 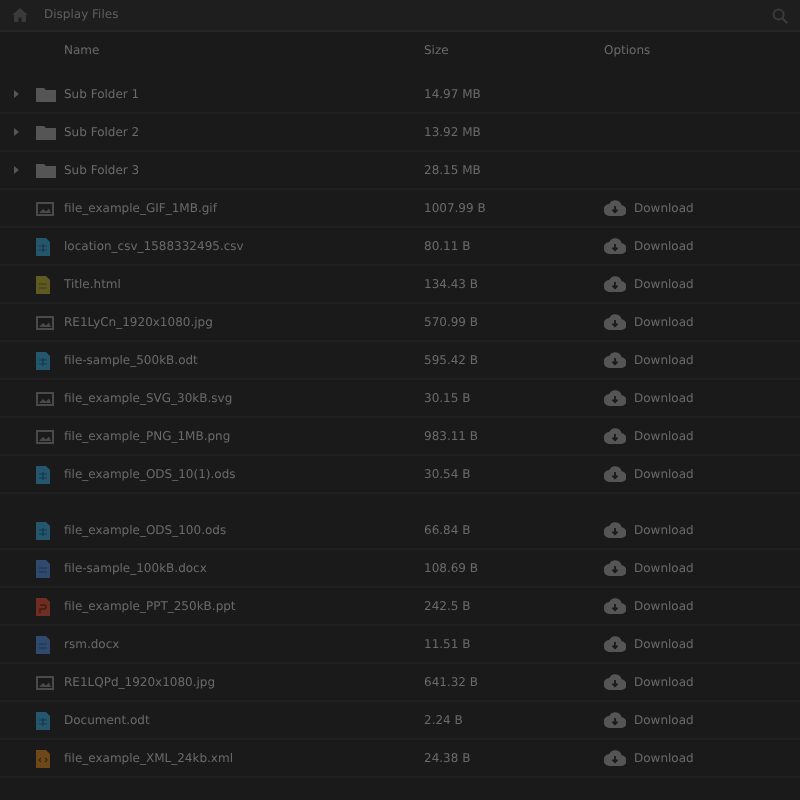 What do you see at coordinates (43, 758) in the screenshot?
I see `code-file-icon` at bounding box center [43, 758].